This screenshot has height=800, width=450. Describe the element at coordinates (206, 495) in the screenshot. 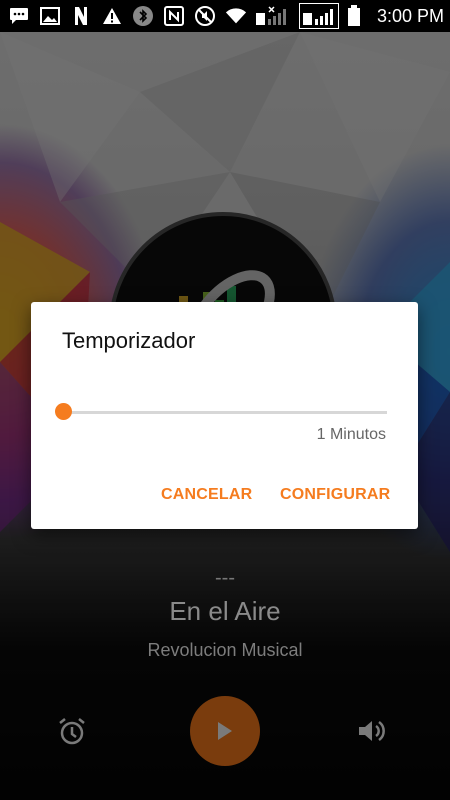

I see `cancel-button: CANCELAR` at that location.